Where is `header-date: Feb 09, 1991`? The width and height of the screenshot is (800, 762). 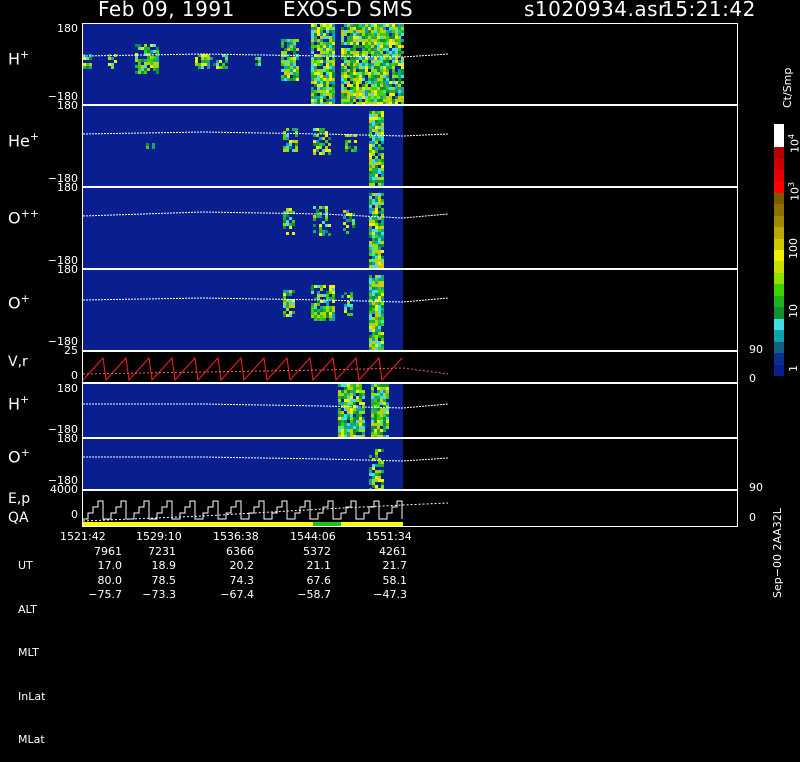
header-date: Feb 09, 1991 is located at coordinates (166, 10).